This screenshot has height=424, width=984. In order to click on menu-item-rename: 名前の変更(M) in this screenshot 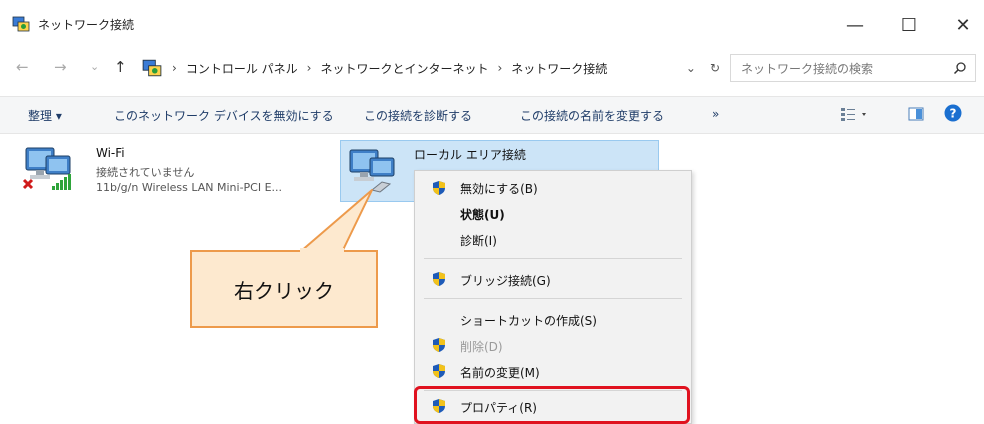, I will do `click(500, 372)`.